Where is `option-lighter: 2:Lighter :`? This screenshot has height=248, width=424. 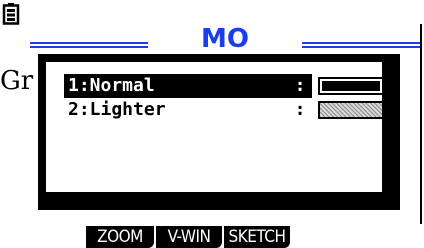
option-lighter: 2:Lighter : is located at coordinates (224, 110).